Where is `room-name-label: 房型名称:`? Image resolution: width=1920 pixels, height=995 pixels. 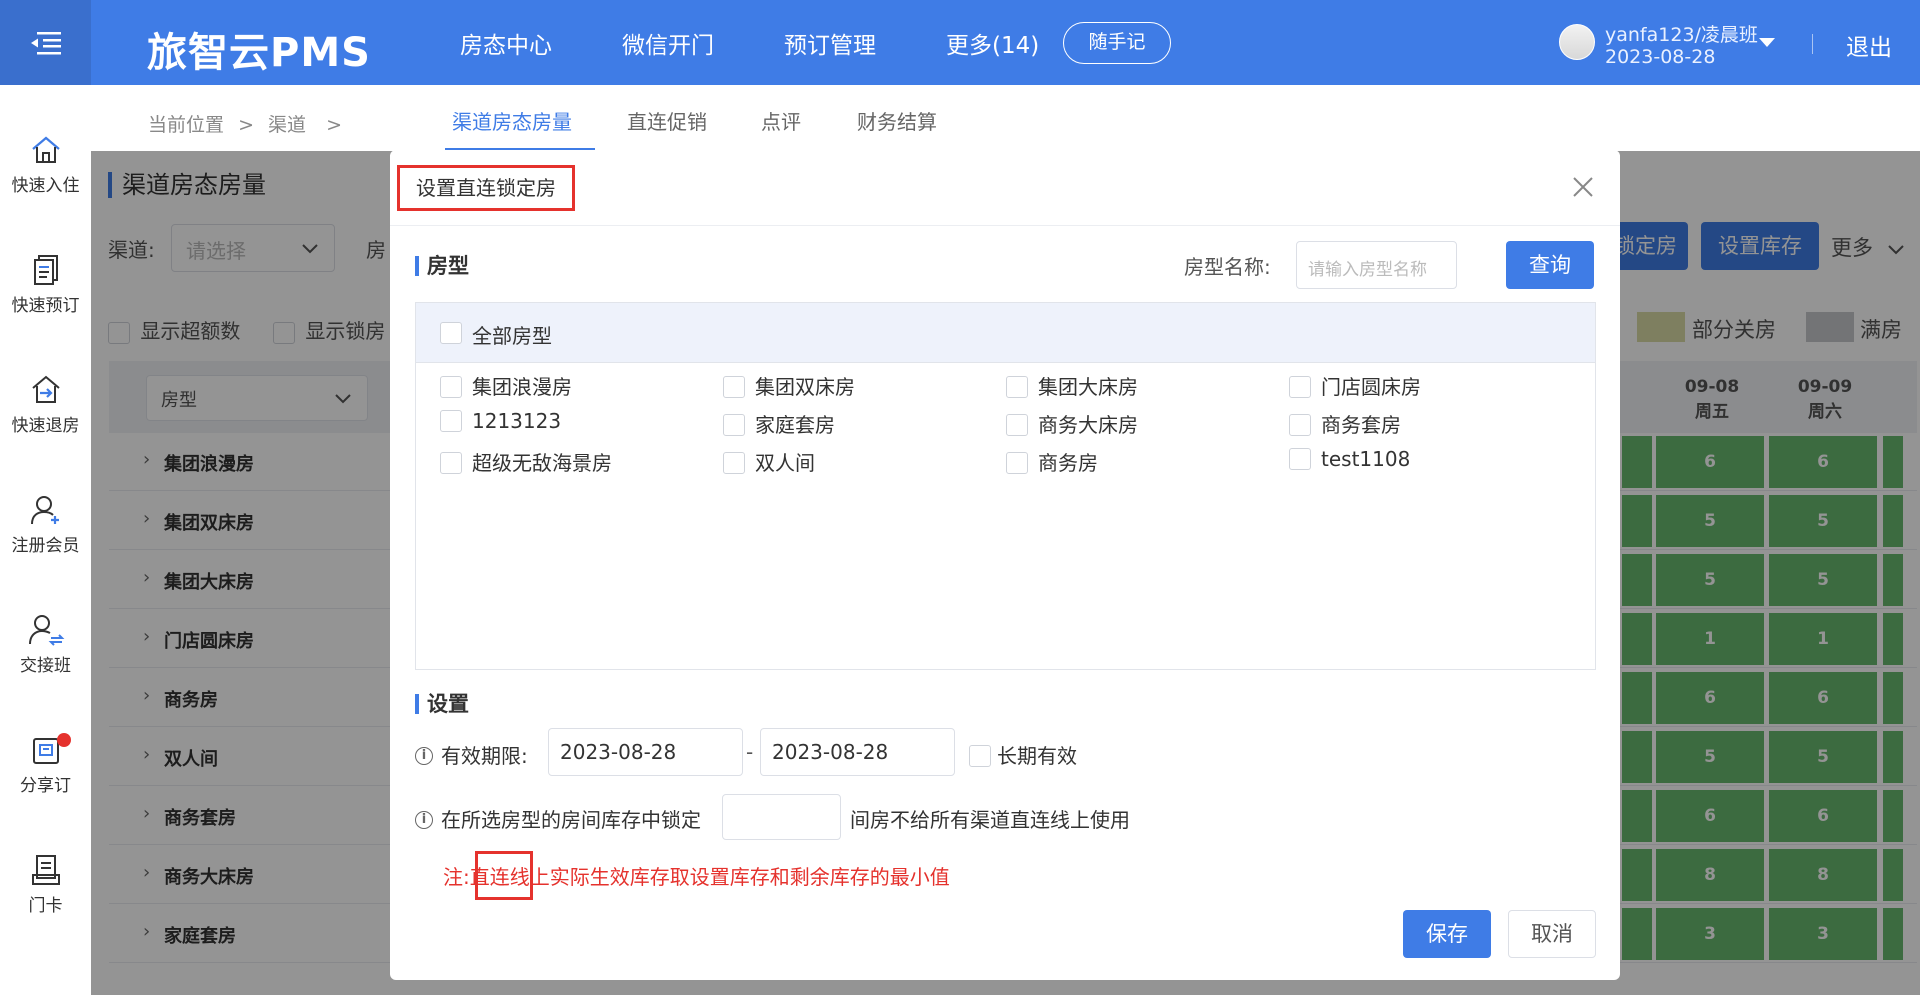 room-name-label: 房型名称: is located at coordinates (1227, 267).